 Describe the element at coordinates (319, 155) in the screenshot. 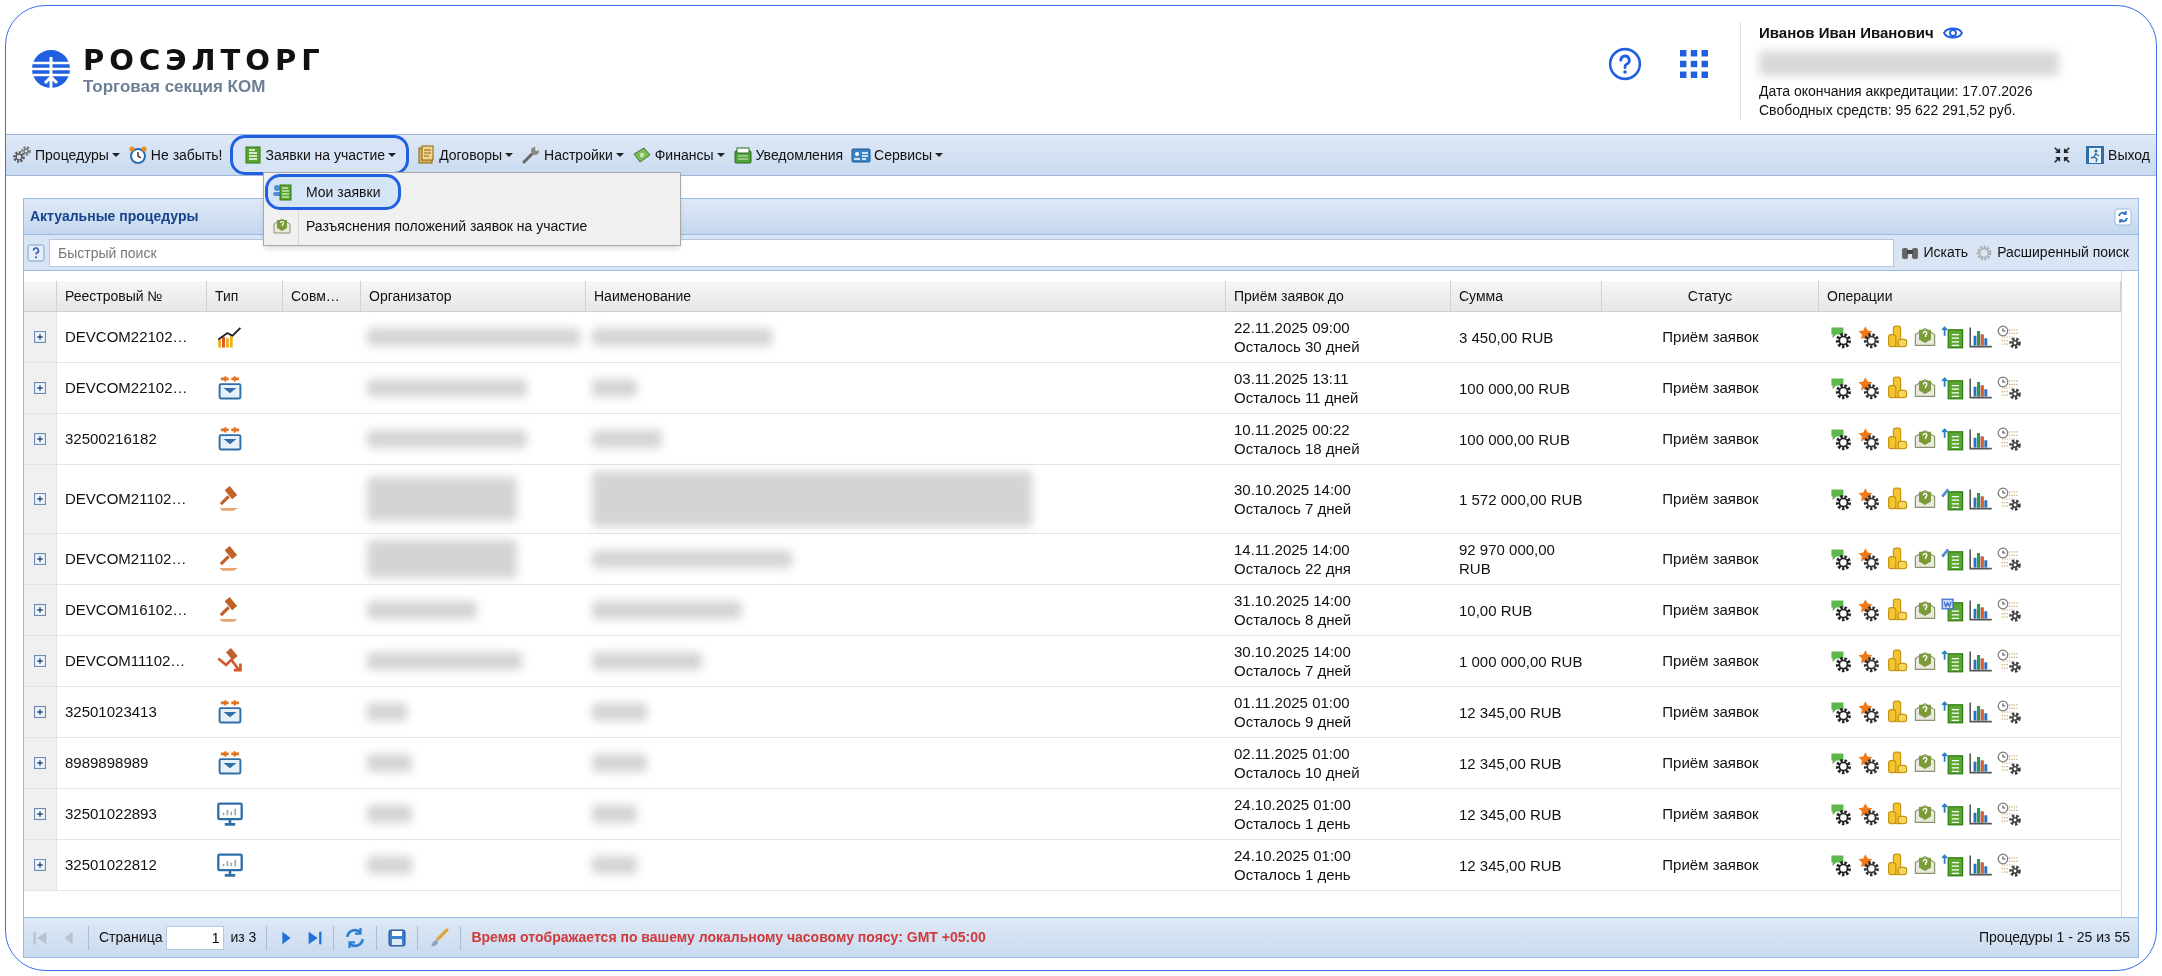

I see `toolbar-menu: Заявки на участие` at that location.